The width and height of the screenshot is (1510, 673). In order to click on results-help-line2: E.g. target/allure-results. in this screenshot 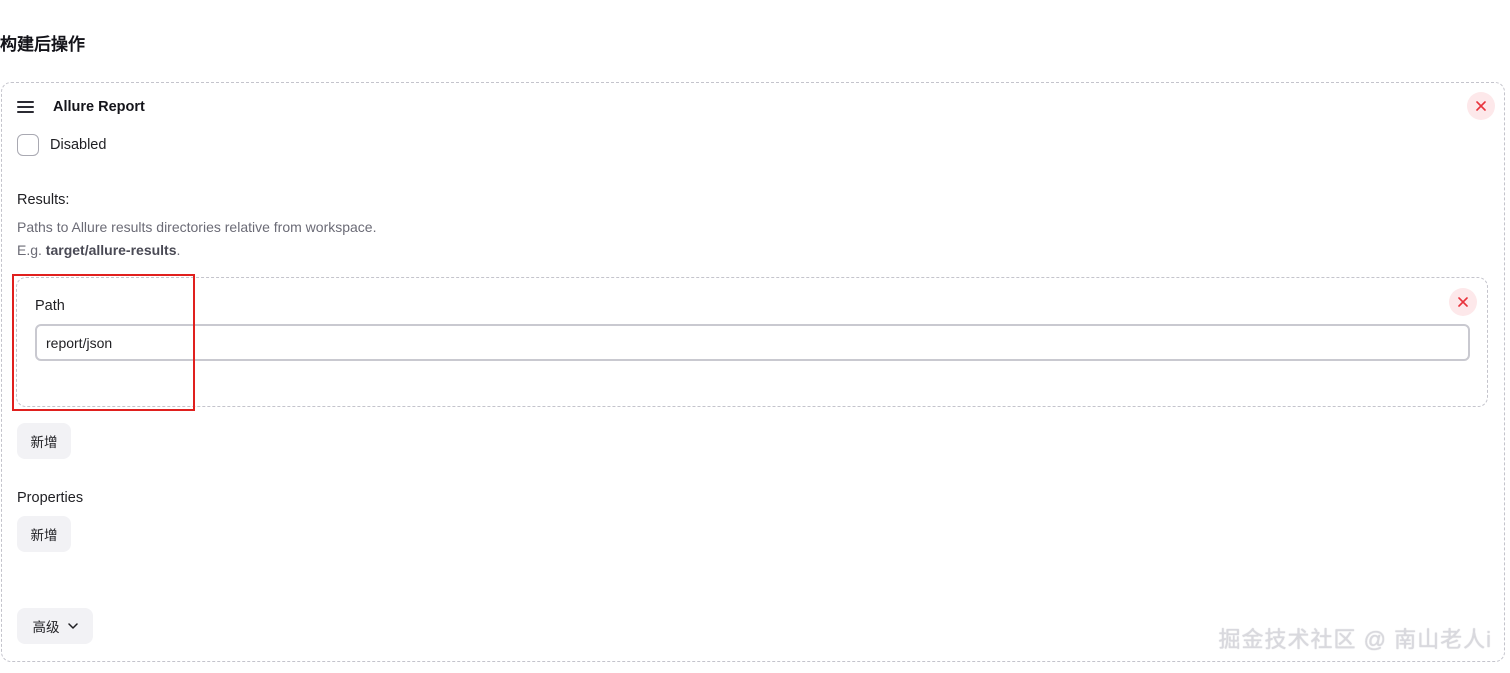, I will do `click(99, 250)`.